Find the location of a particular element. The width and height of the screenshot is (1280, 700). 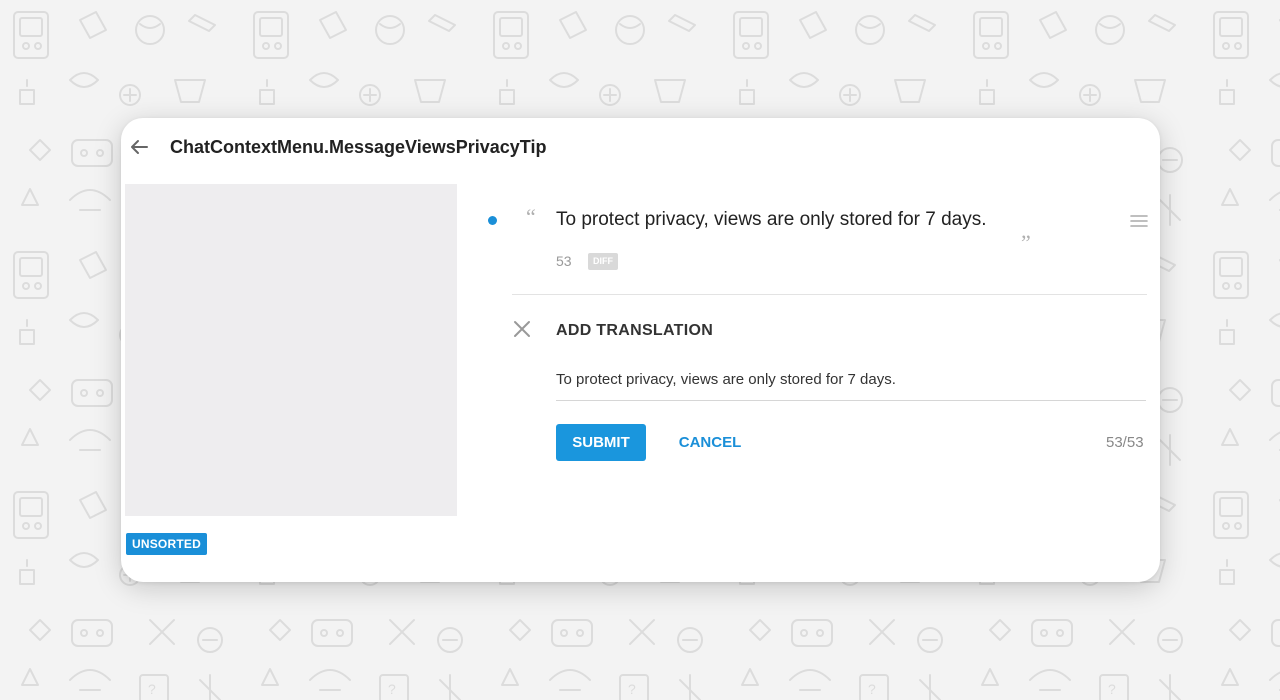

string-key-title: ChatContextMenu.MessageViewsPrivacyTip is located at coordinates (358, 147).